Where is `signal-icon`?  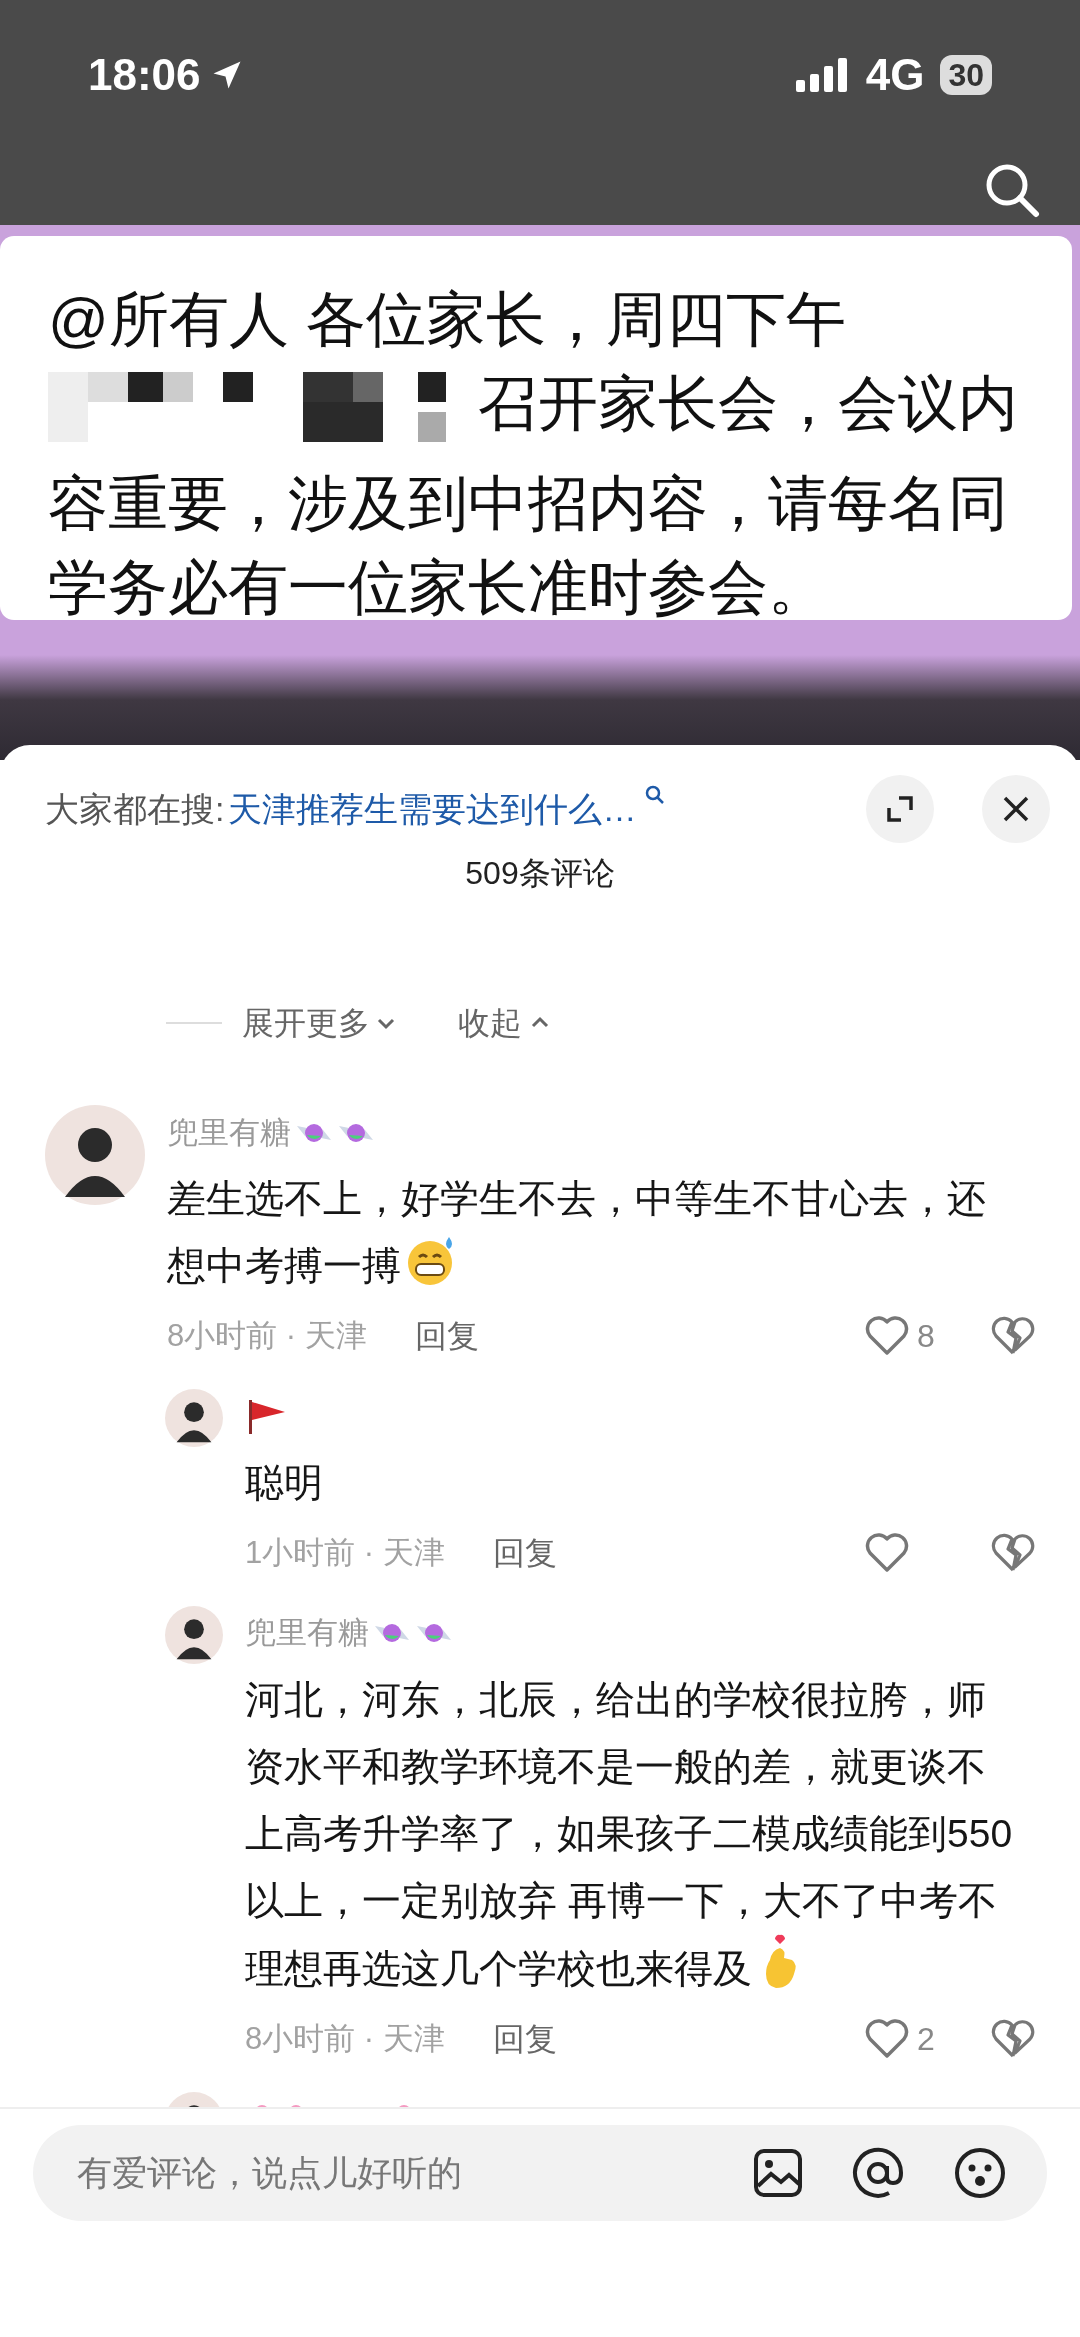
signal-icon is located at coordinates (822, 75).